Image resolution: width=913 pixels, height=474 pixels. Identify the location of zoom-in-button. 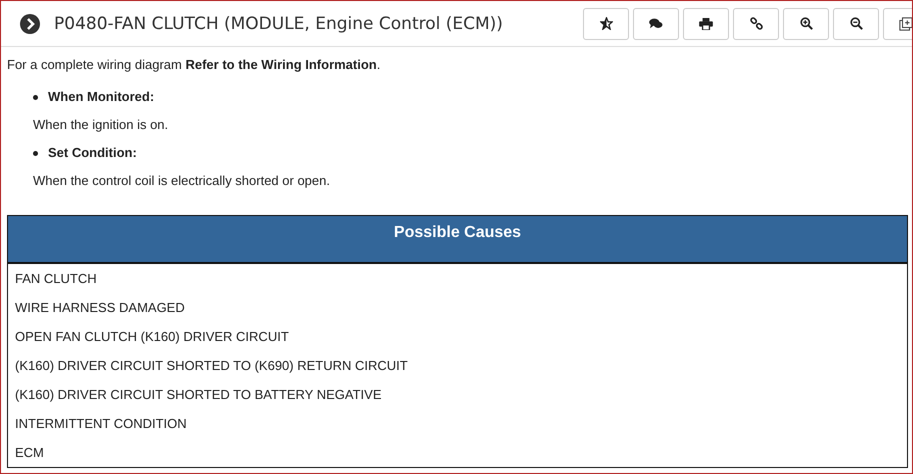
(806, 24).